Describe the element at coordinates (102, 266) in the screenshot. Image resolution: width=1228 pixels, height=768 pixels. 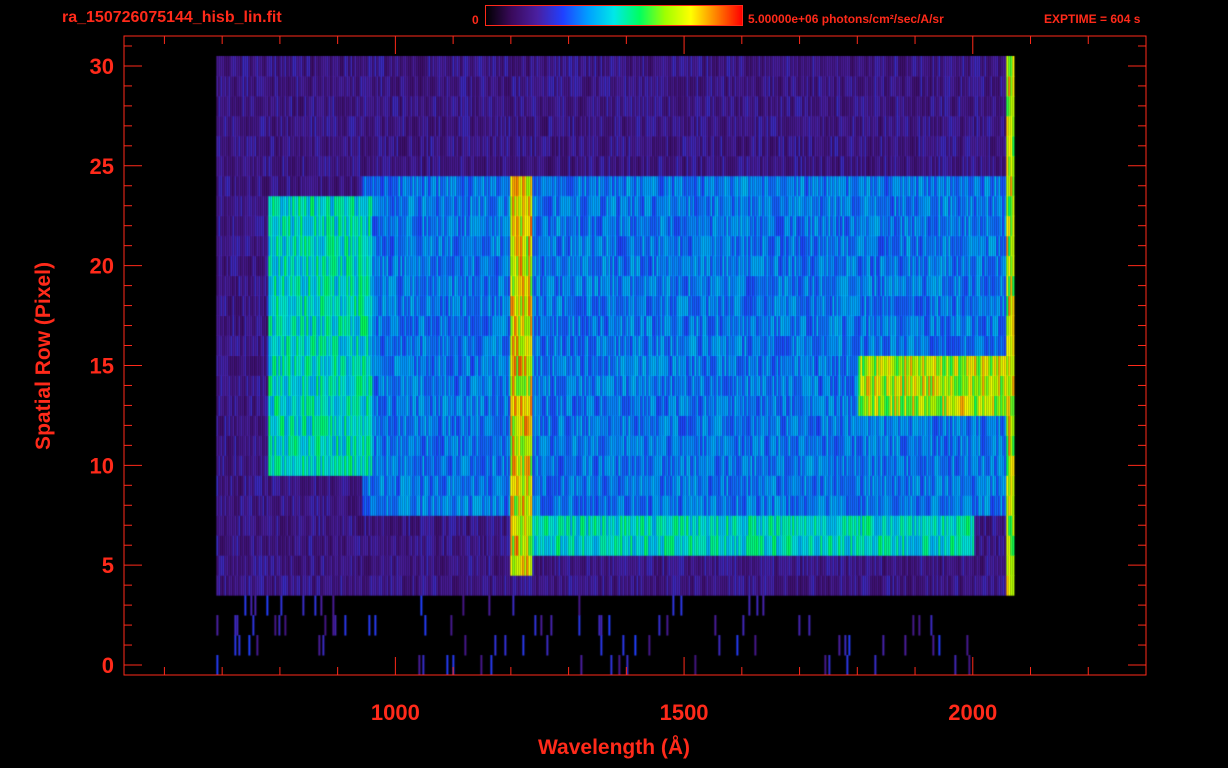
I see `y-tick-label: 20` at that location.